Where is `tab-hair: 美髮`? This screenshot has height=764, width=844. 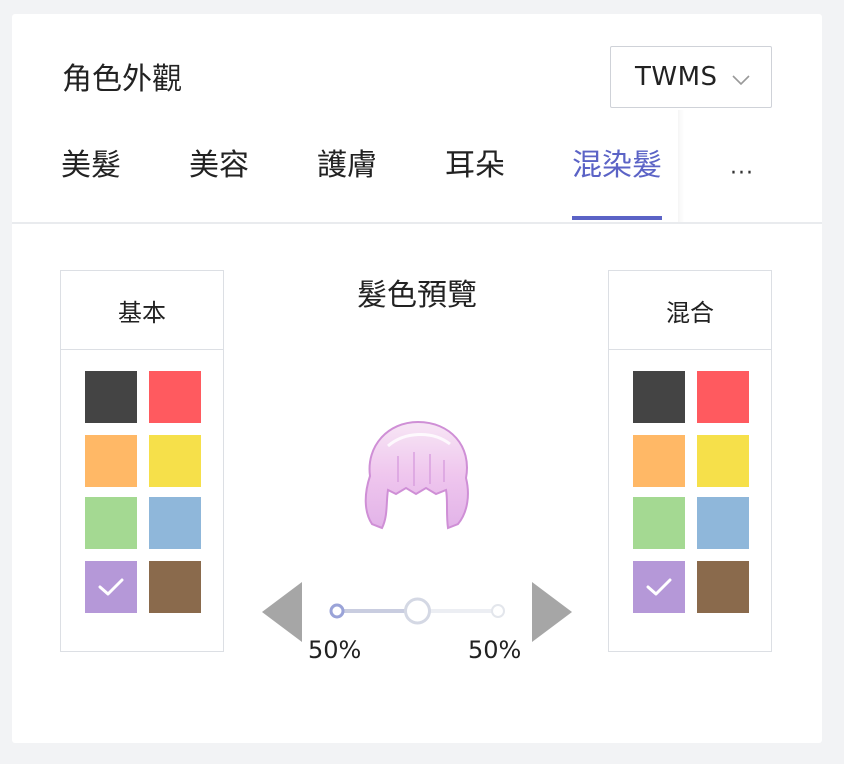 tab-hair: 美髮 is located at coordinates (91, 183).